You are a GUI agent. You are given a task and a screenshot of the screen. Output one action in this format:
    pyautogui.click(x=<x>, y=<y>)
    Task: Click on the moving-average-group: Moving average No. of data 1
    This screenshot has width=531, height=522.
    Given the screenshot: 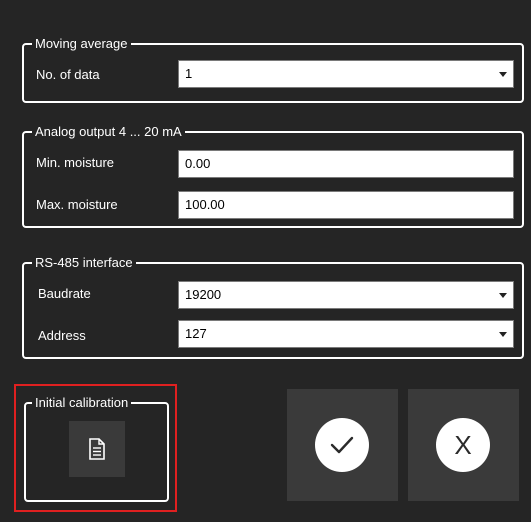 What is the action you would take?
    pyautogui.click(x=273, y=69)
    